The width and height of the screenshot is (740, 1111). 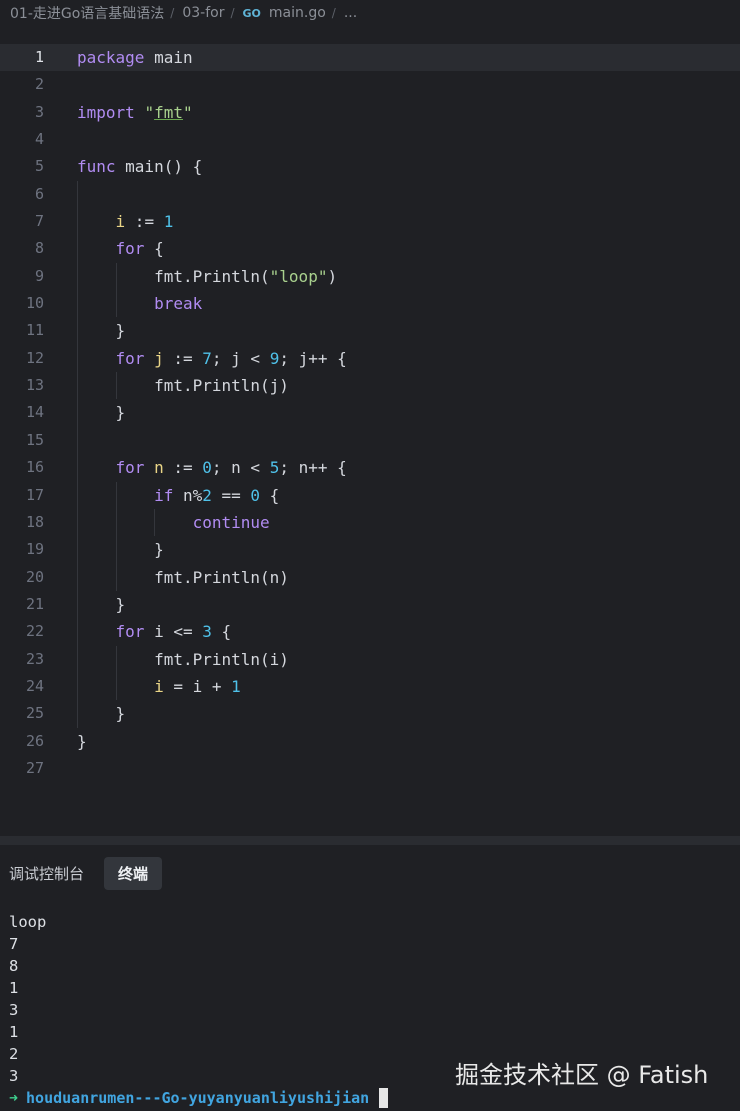 I want to click on line-number: 4, so click(x=39, y=139).